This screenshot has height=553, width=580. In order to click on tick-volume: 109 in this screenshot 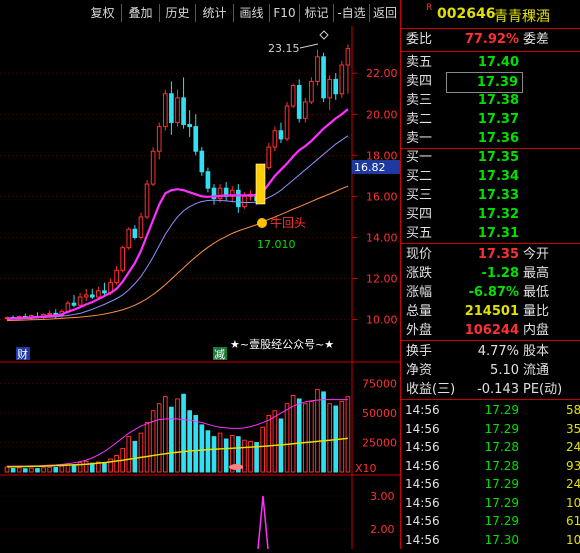, I will do `click(573, 539)`.